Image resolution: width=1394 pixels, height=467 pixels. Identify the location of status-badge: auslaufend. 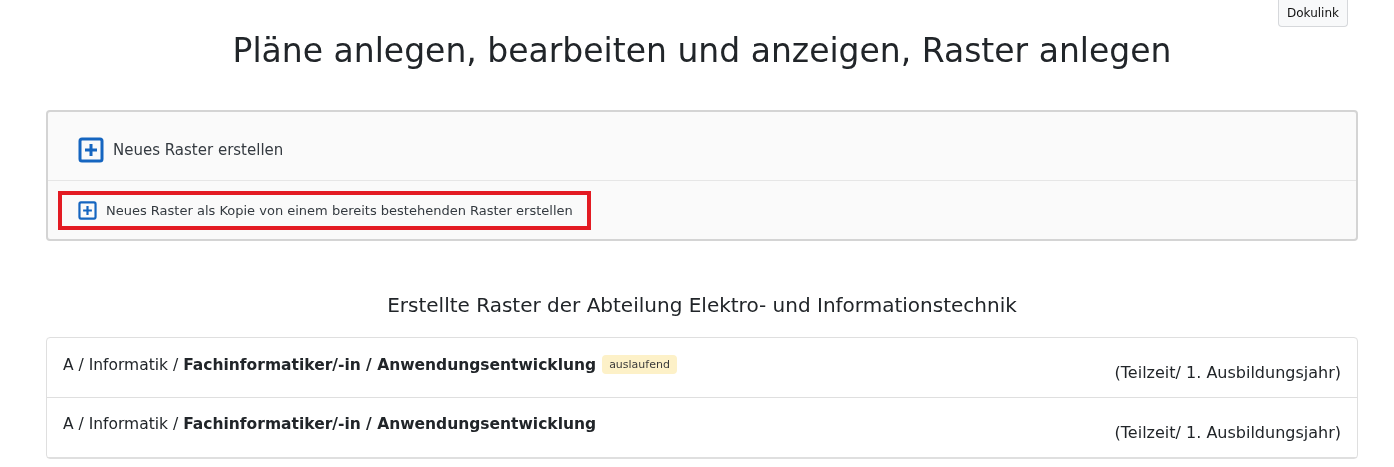
(639, 364).